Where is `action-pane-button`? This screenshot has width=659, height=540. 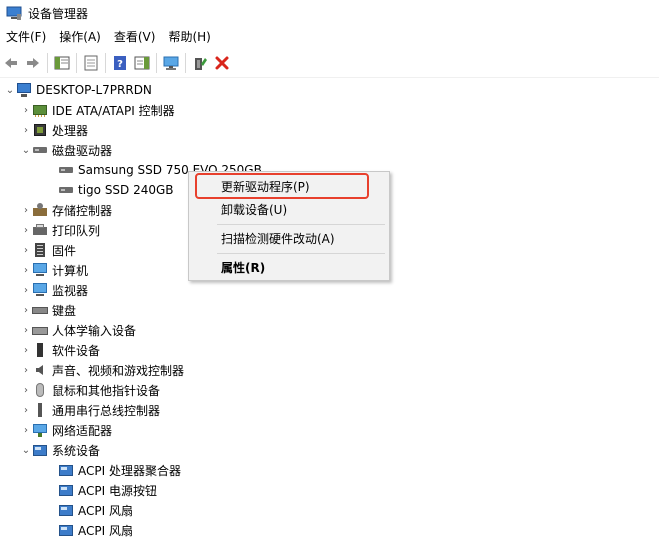
action-pane-button is located at coordinates (142, 63).